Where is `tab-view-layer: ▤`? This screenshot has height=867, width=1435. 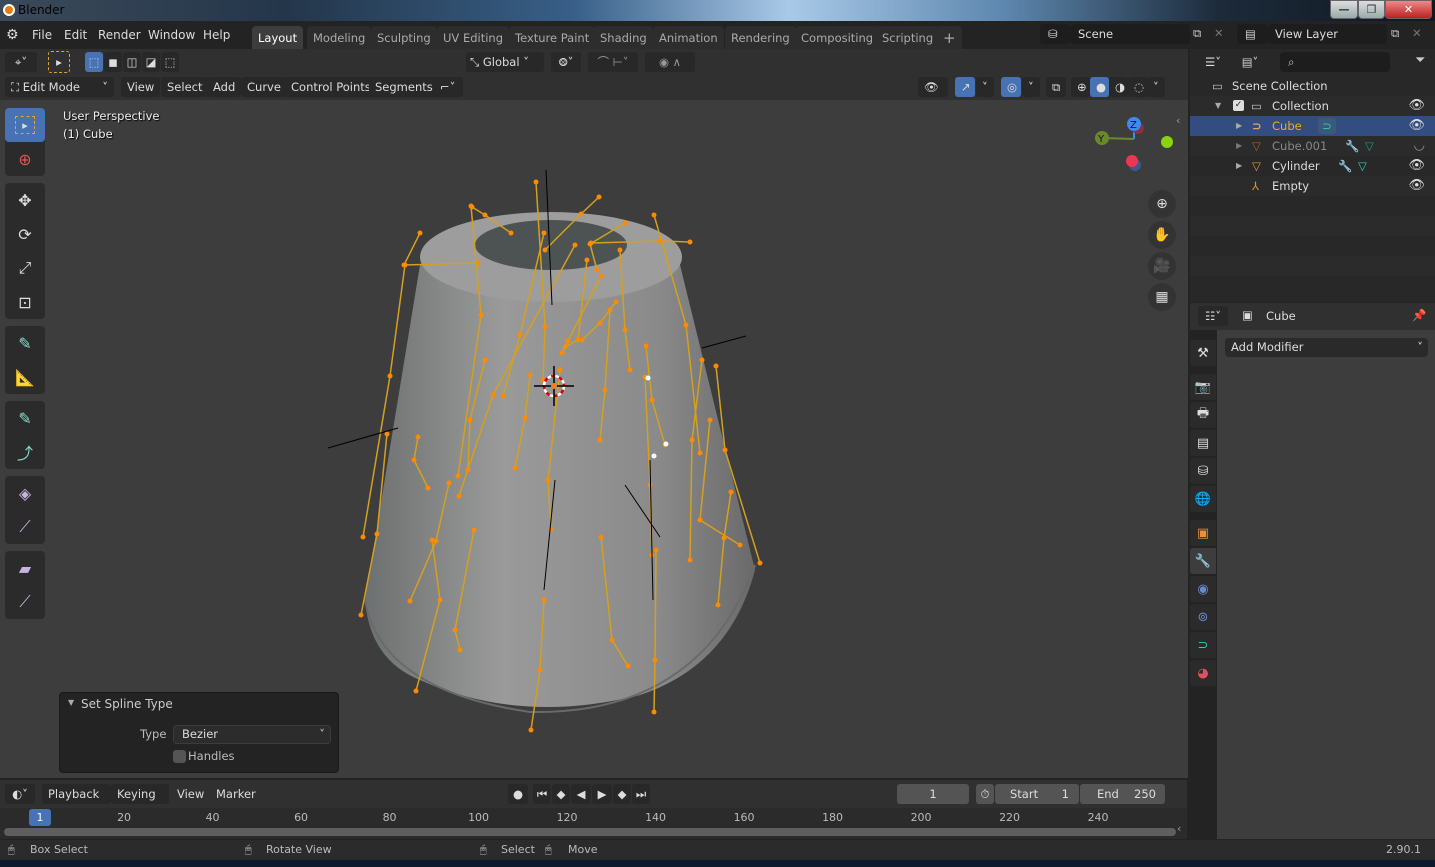 tab-view-layer: ▤ is located at coordinates (1203, 443).